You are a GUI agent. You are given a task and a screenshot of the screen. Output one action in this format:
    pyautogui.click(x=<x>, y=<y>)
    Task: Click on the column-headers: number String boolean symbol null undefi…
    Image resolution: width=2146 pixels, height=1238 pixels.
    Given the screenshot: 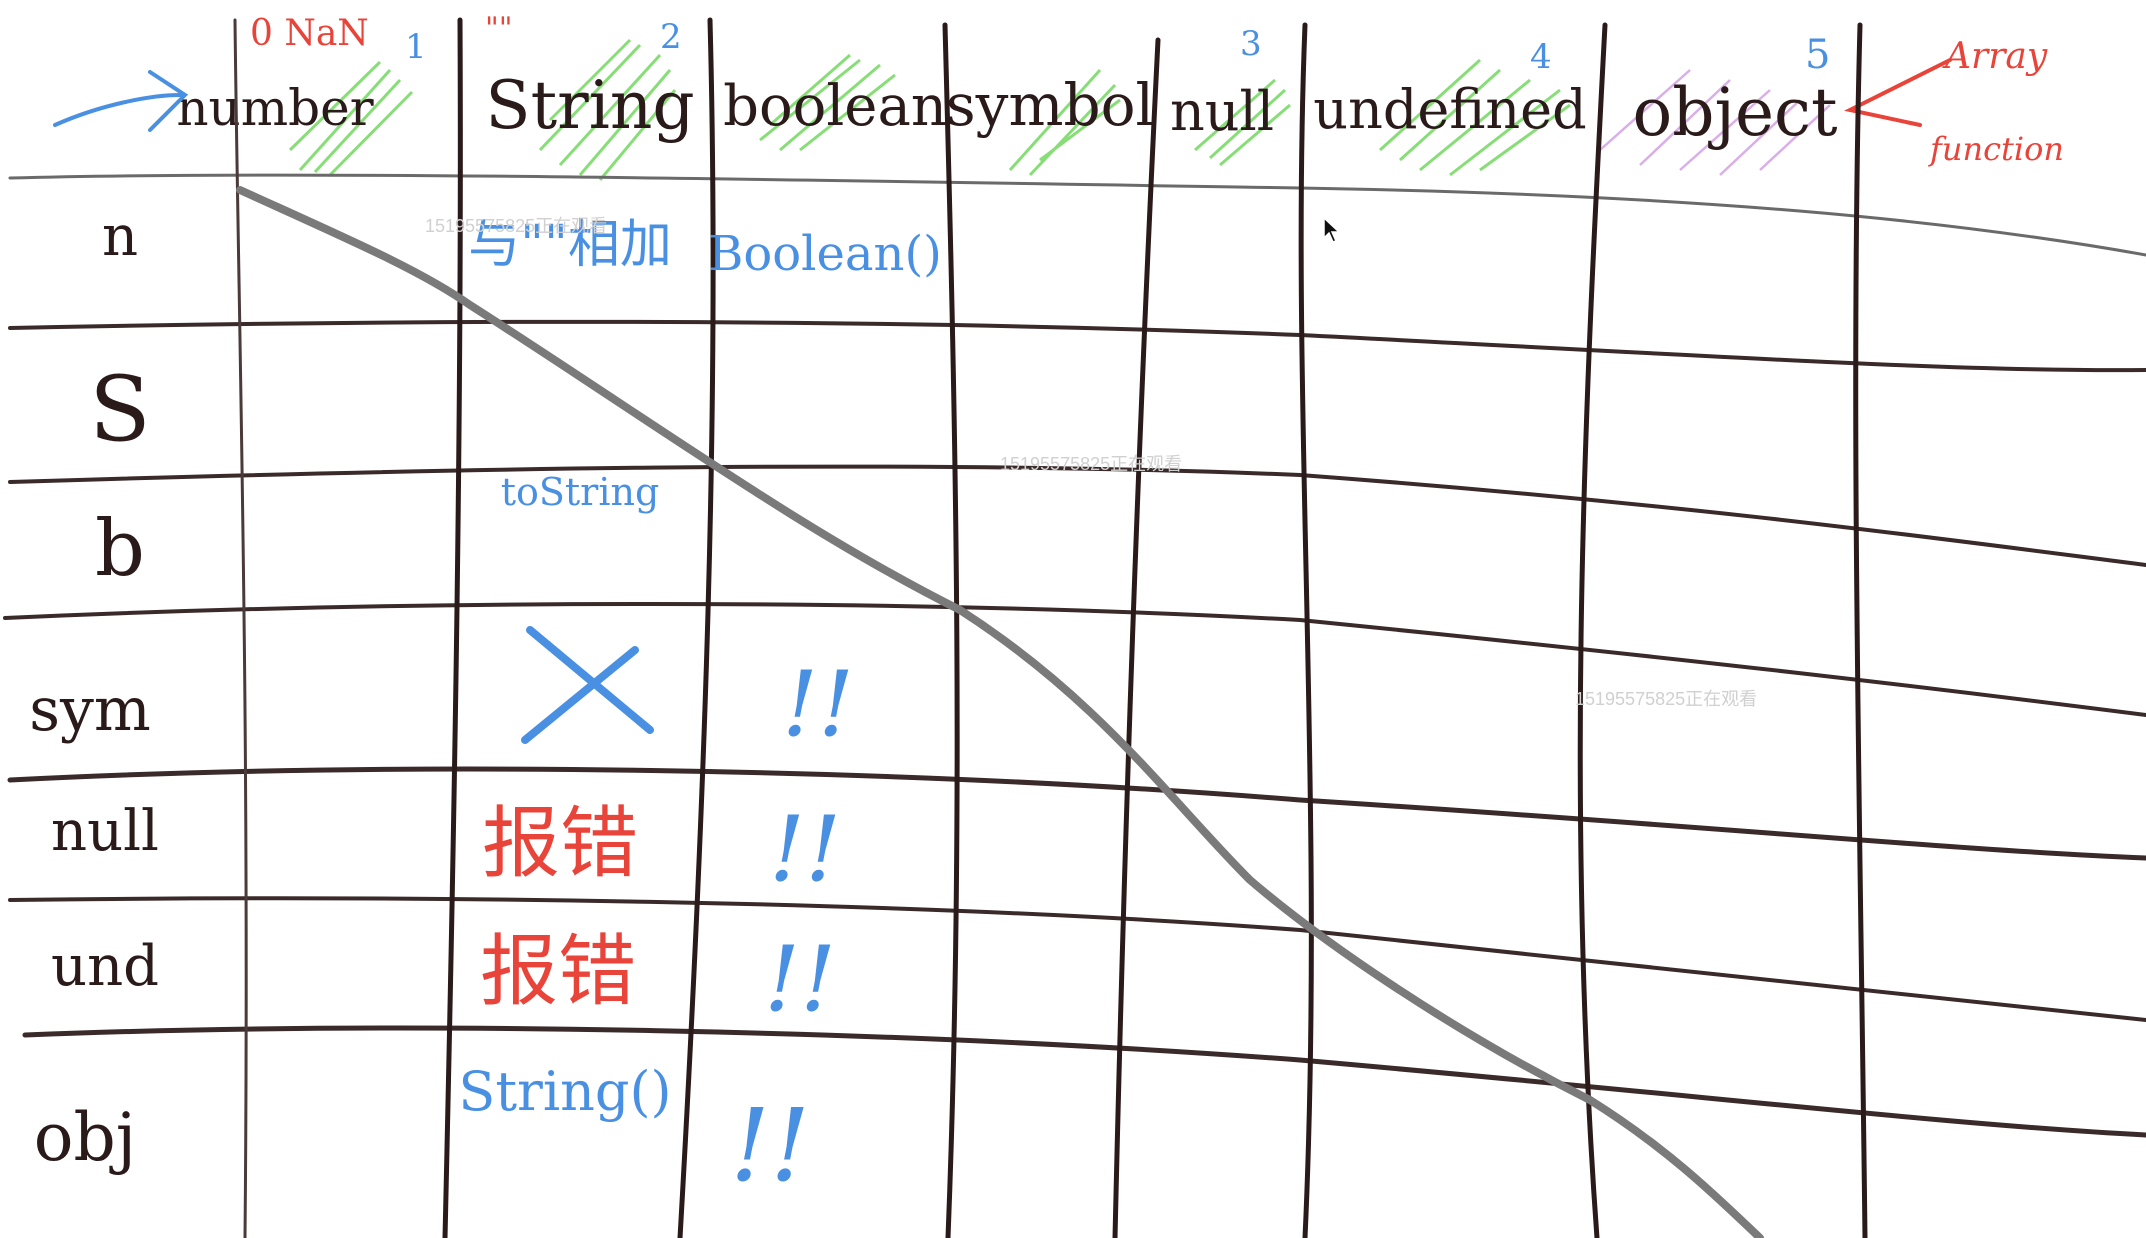 What is the action you would take?
    pyautogui.click(x=1006, y=109)
    